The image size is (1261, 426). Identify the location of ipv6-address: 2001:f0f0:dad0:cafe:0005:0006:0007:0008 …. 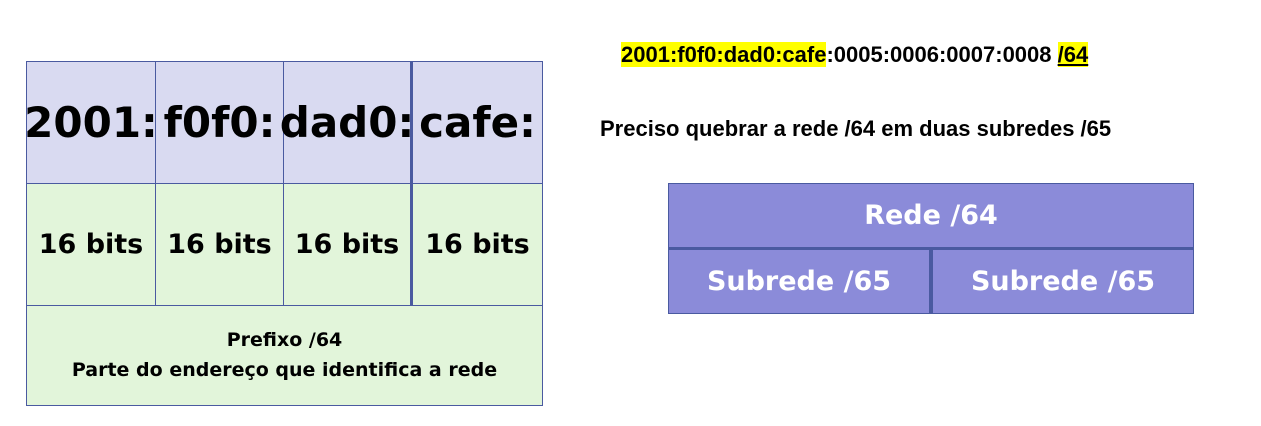
(855, 55).